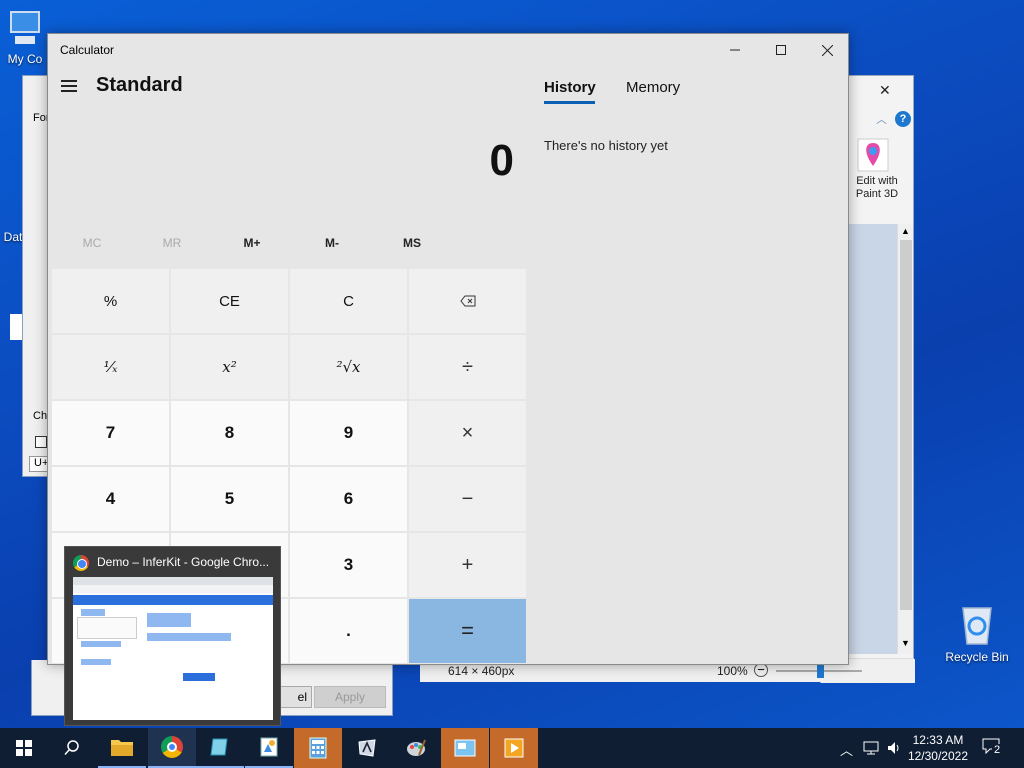  Describe the element at coordinates (69, 86) in the screenshot. I see `menu-hamburger-icon` at that location.